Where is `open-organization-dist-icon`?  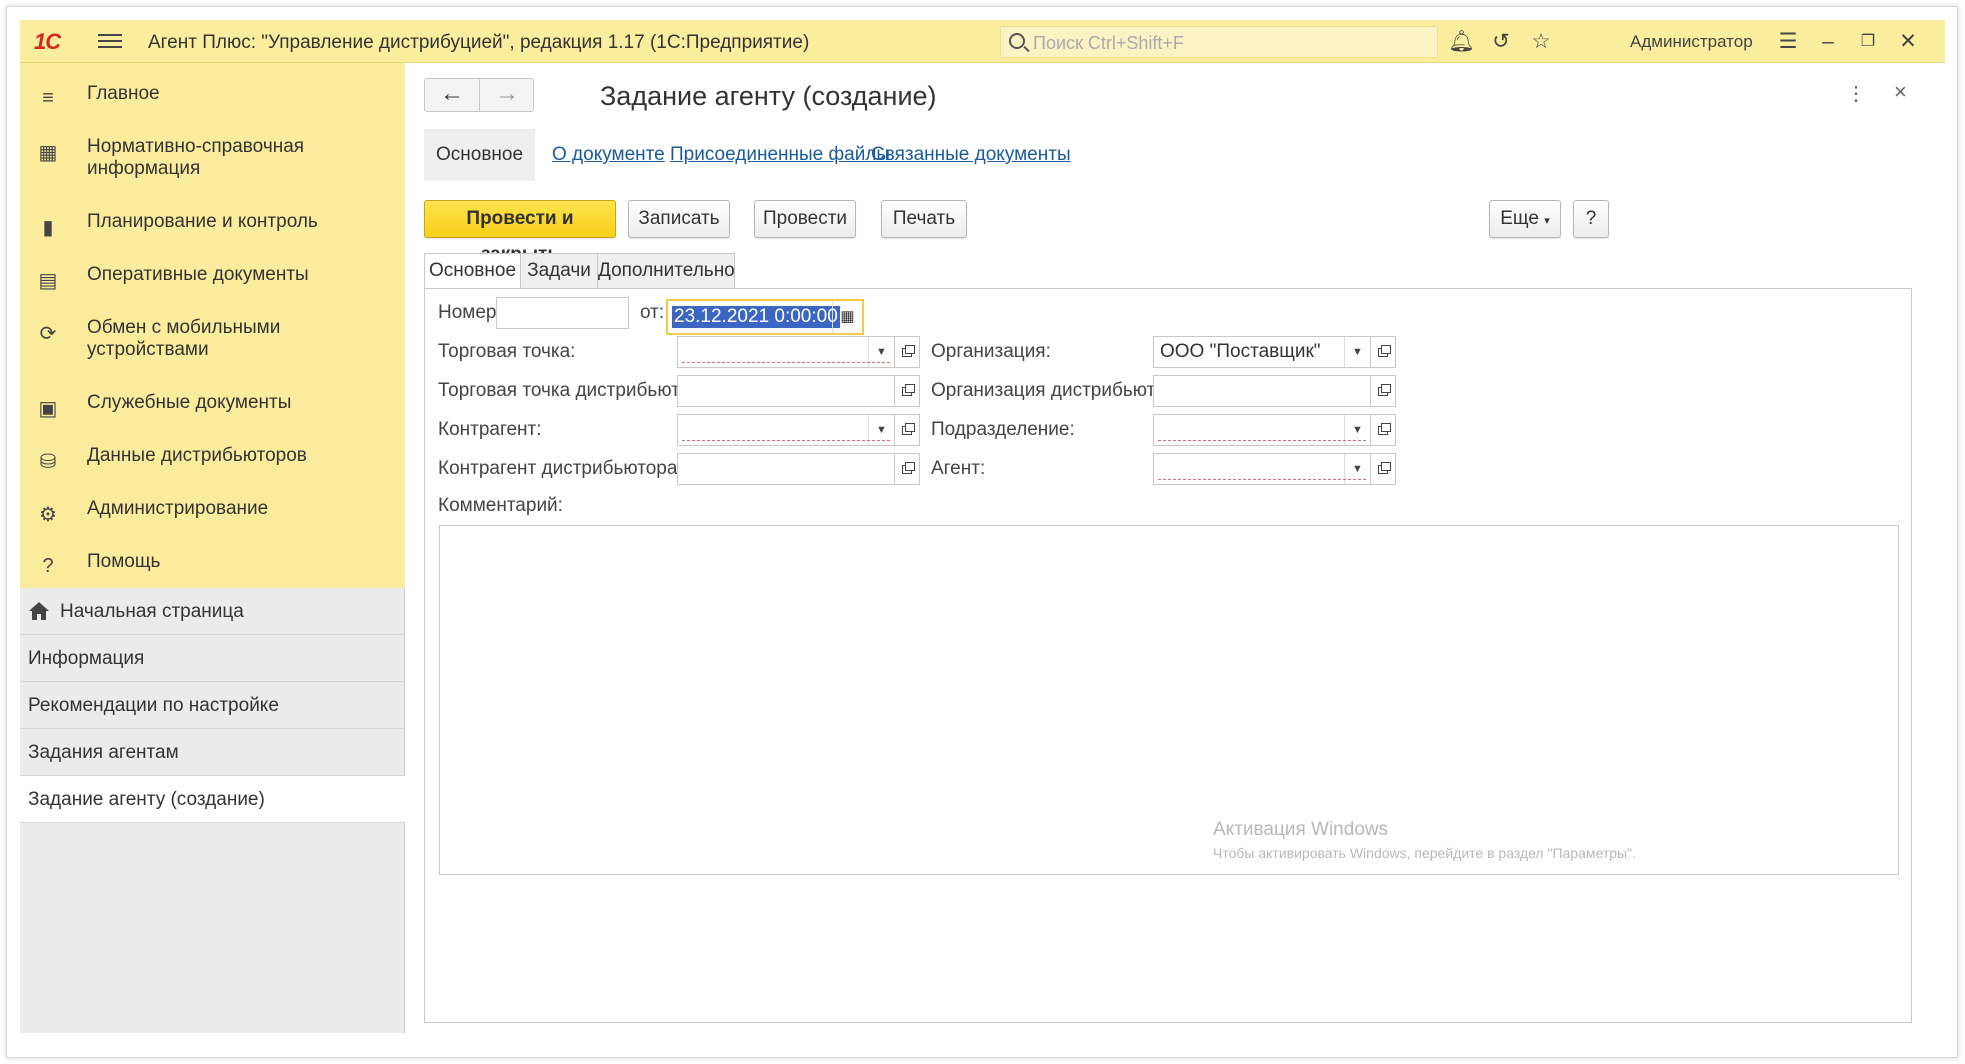
open-organization-dist-icon is located at coordinates (1383, 391).